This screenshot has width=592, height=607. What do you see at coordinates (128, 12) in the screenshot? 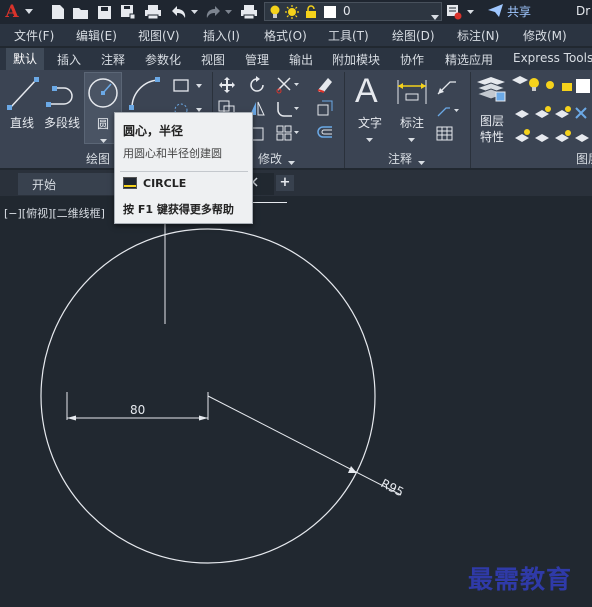
I see `saveas-icon` at bounding box center [128, 12].